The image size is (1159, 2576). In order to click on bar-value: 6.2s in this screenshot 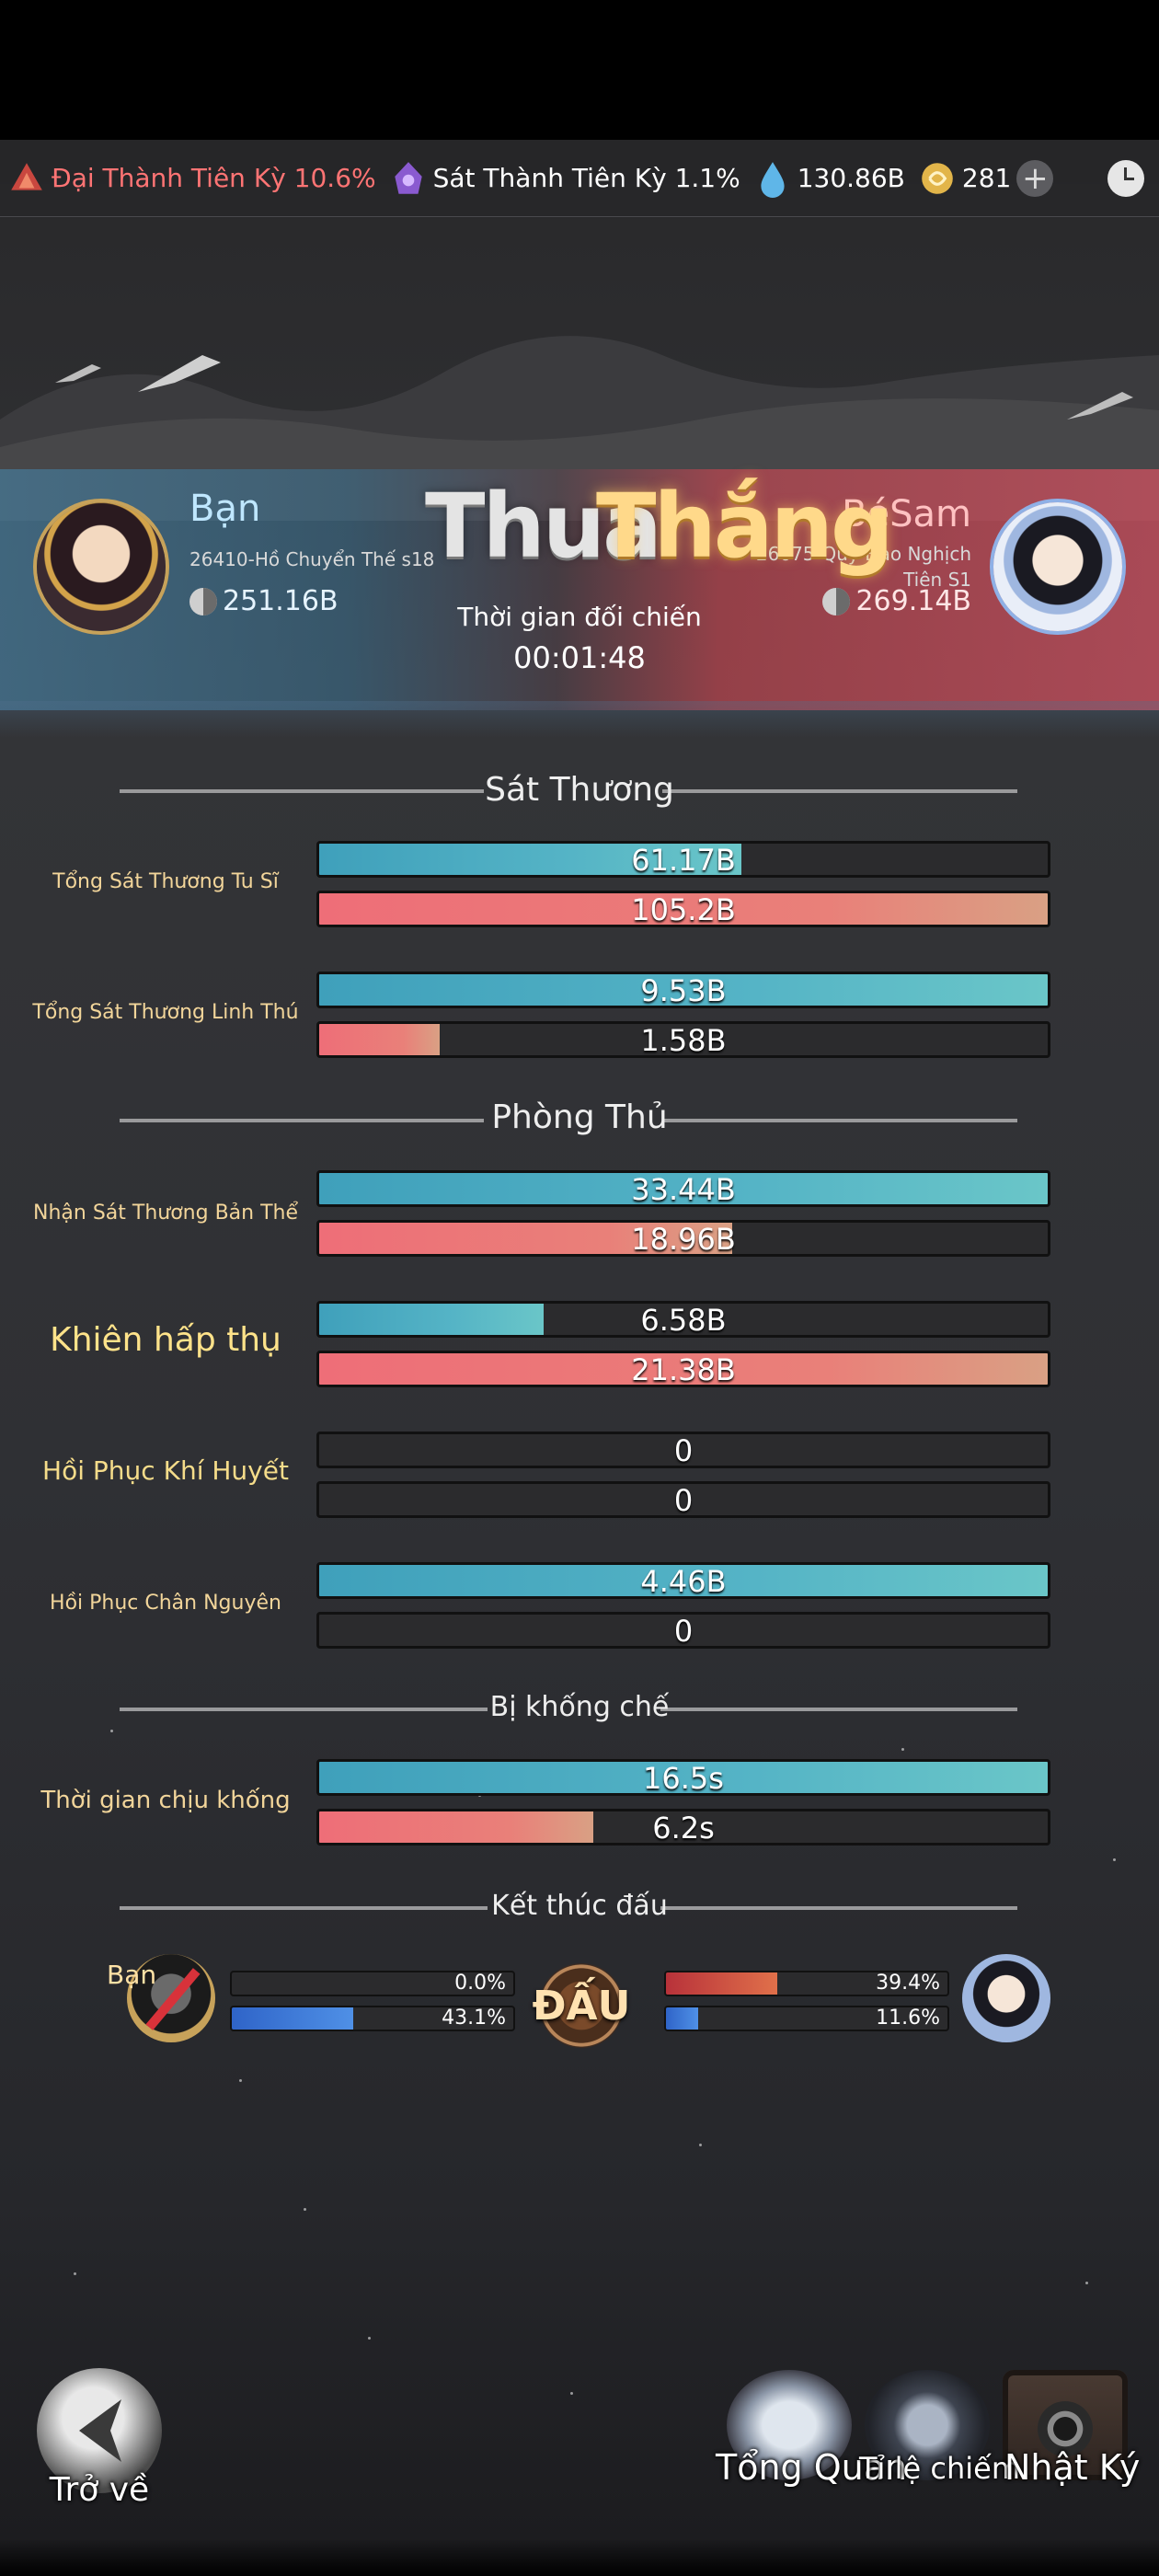, I will do `click(683, 1828)`.